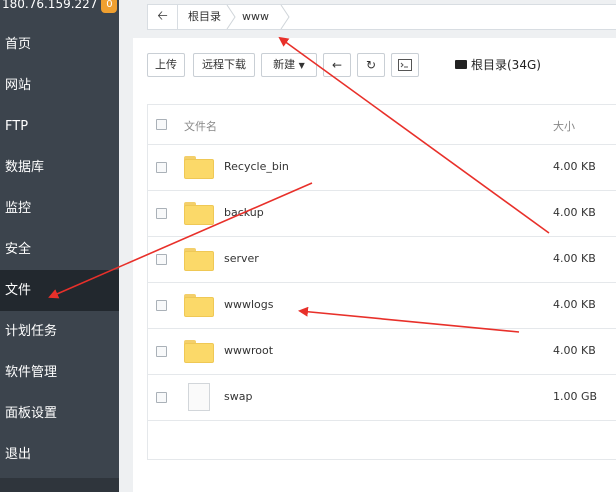 Image resolution: width=616 pixels, height=492 pixels. I want to click on table-row: wwwroot 4.00 KB, so click(382, 352).